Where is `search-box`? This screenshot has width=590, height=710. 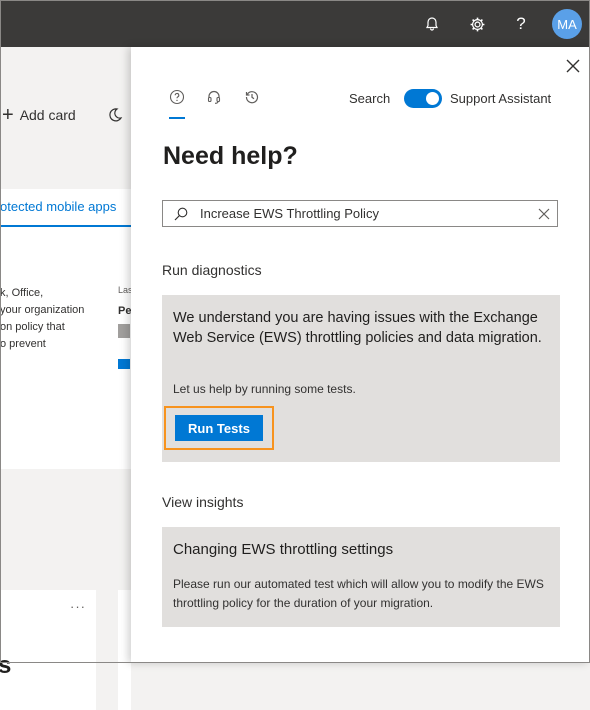 search-box is located at coordinates (360, 213).